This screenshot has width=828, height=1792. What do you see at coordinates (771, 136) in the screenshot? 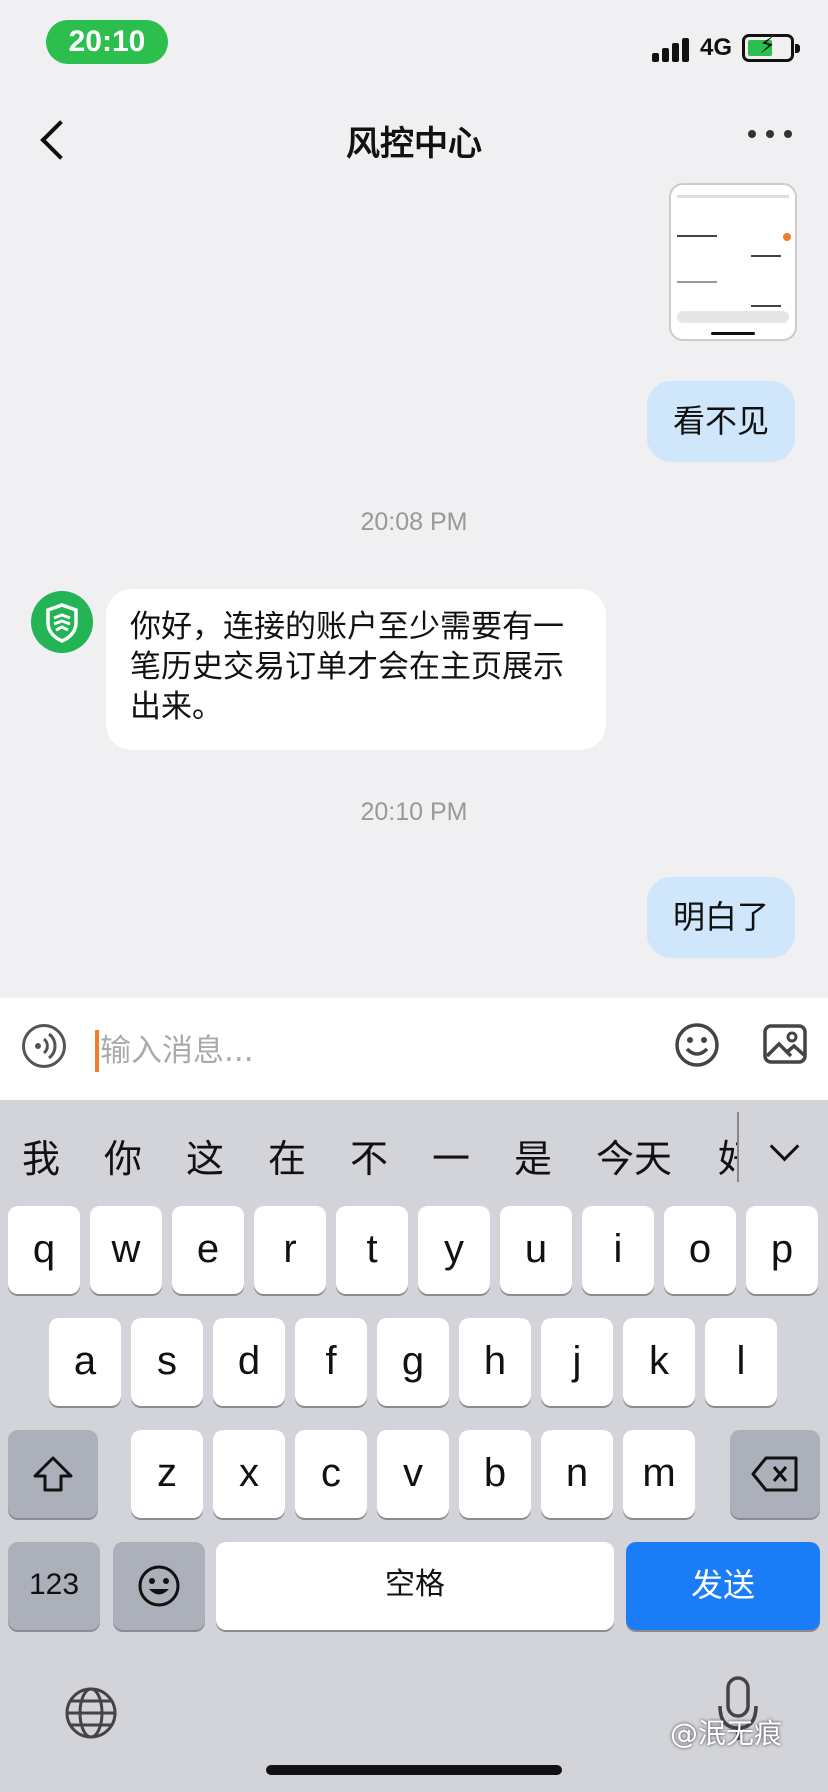
I see `more-icon` at bounding box center [771, 136].